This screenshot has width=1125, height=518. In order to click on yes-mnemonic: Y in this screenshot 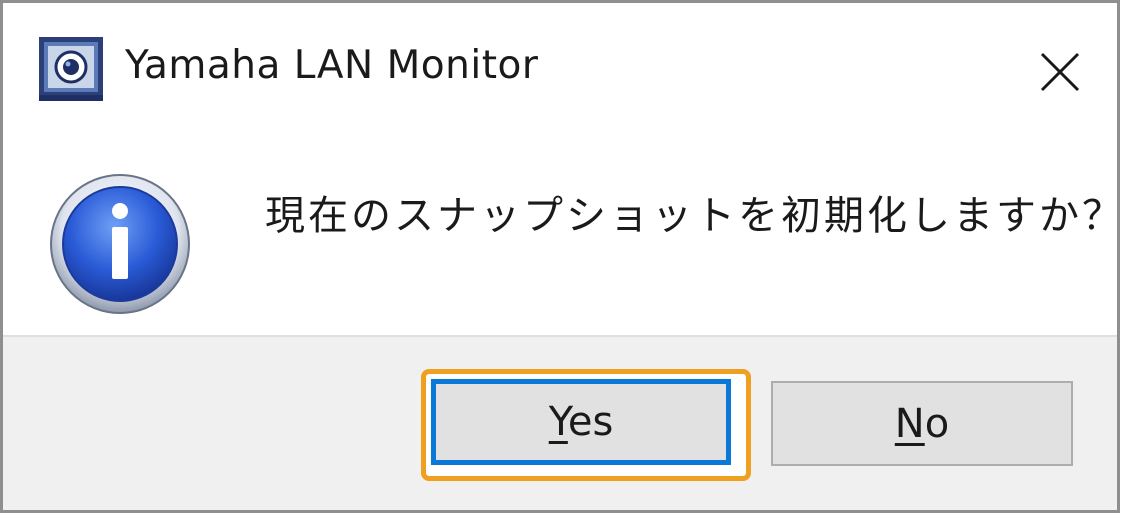, I will do `click(558, 422)`.